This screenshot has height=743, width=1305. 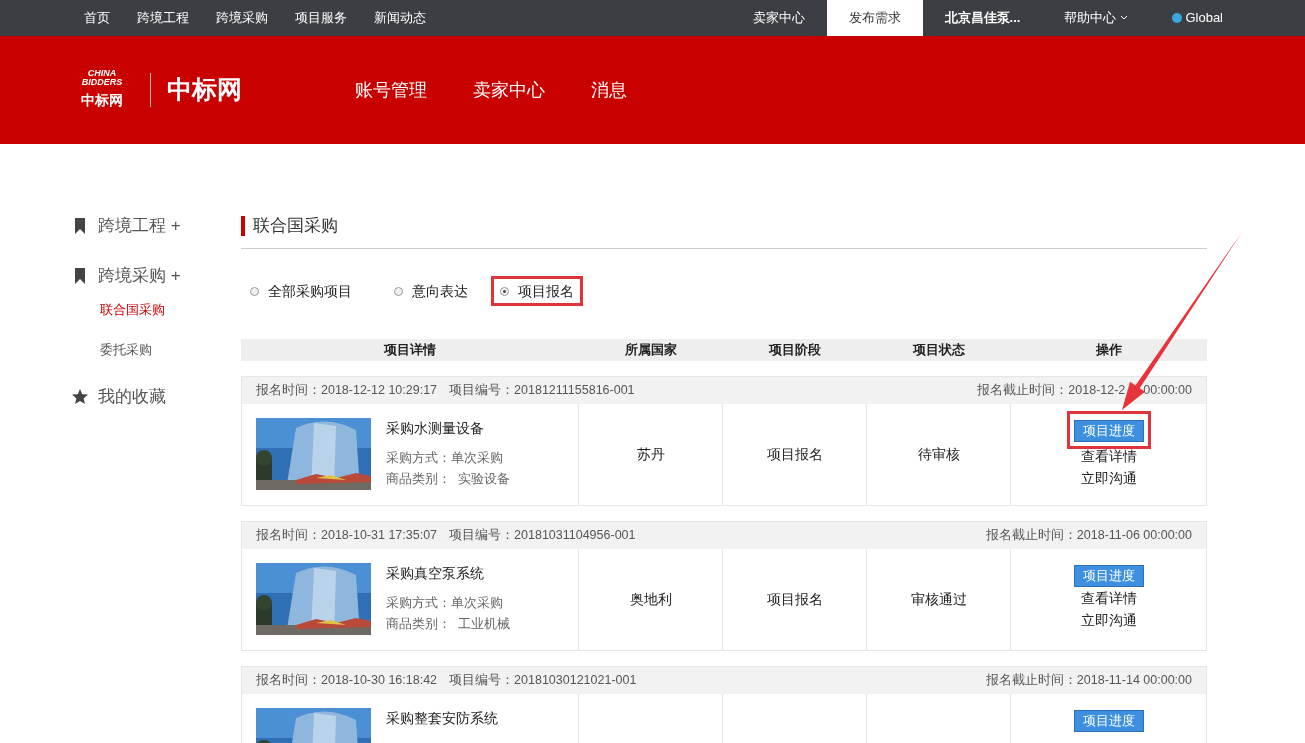 What do you see at coordinates (409, 350) in the screenshot?
I see `column-header: 项目详情` at bounding box center [409, 350].